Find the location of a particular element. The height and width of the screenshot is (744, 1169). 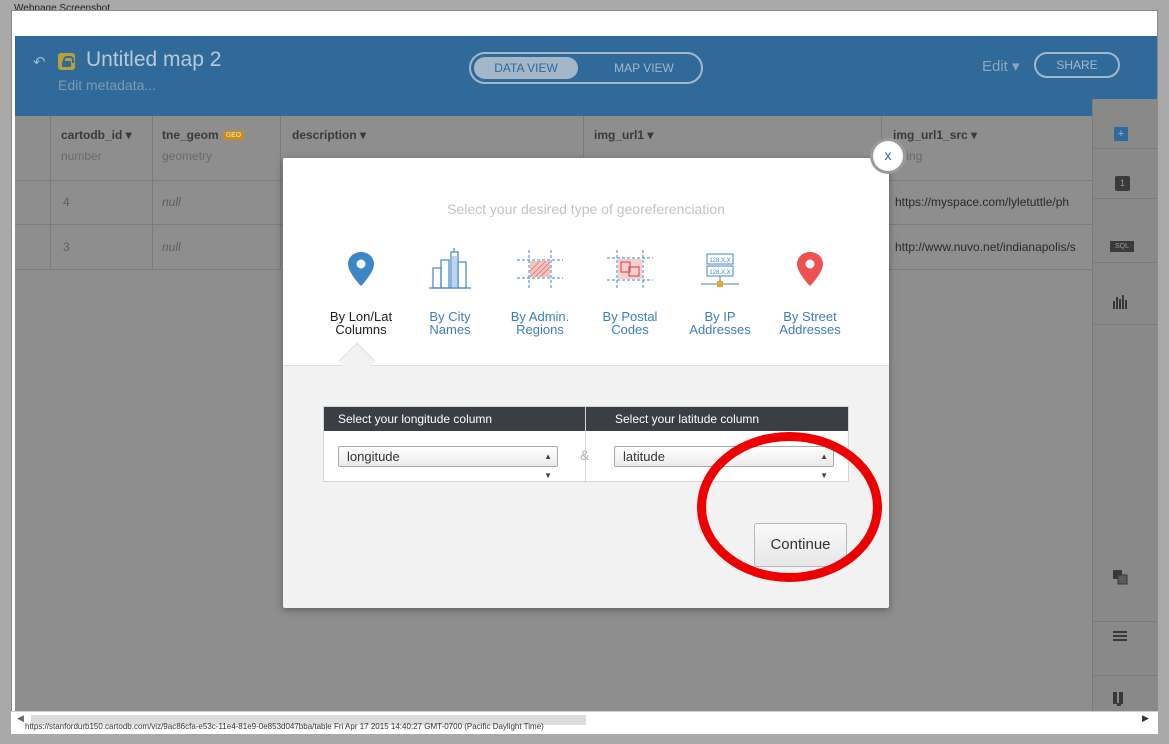

option-label: By Lon/Lat Columns is located at coordinates (361, 323).